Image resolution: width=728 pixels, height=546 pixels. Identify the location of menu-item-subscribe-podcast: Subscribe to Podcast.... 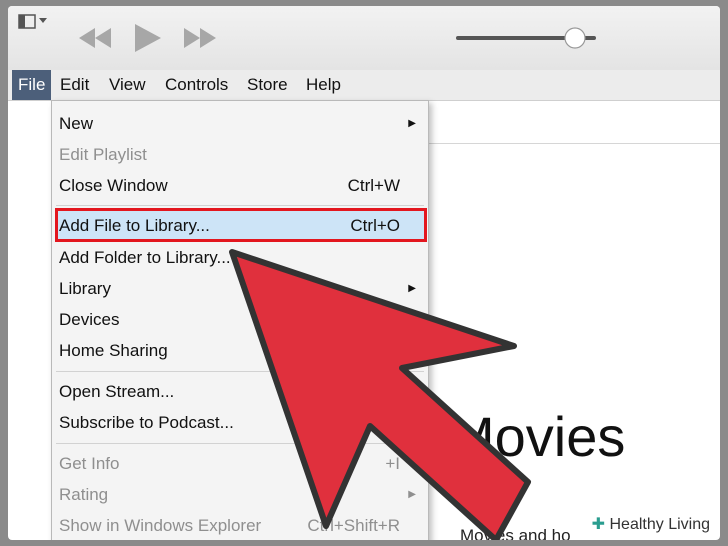
(240, 422).